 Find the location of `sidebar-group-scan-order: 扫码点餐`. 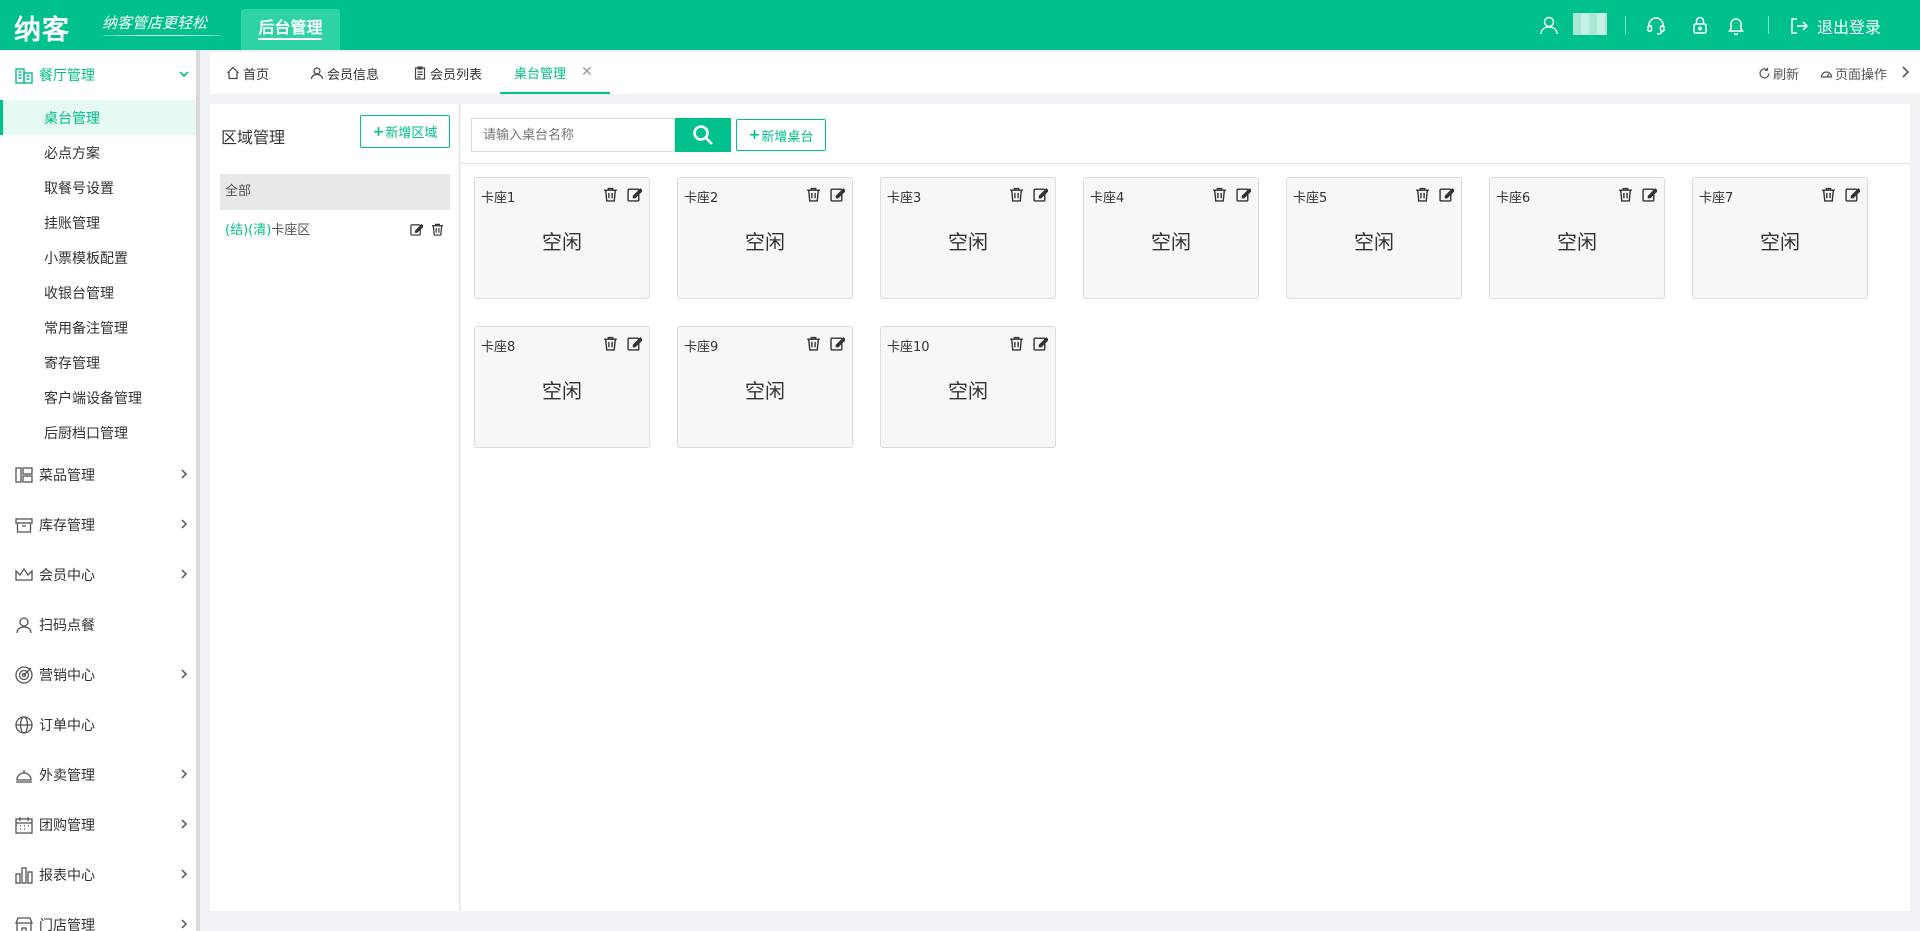

sidebar-group-scan-order: 扫码点餐 is located at coordinates (98, 625).